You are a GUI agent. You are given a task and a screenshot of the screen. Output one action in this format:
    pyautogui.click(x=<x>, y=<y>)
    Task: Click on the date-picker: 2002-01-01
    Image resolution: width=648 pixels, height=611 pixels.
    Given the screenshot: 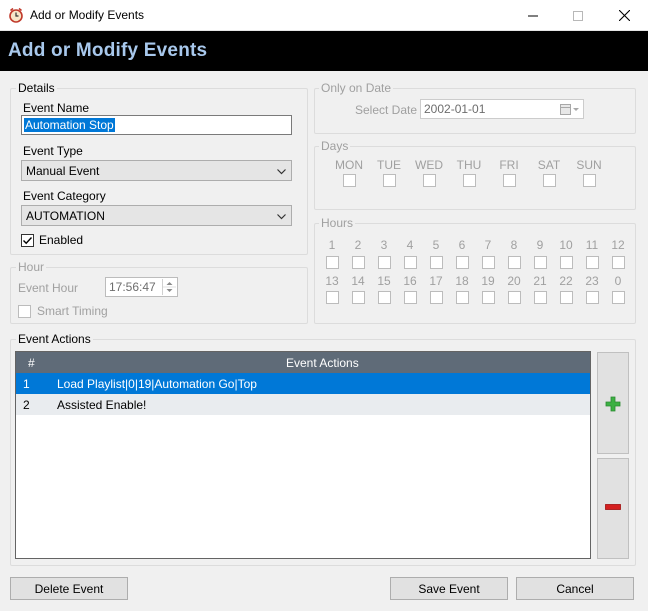 What is the action you would take?
    pyautogui.click(x=502, y=109)
    